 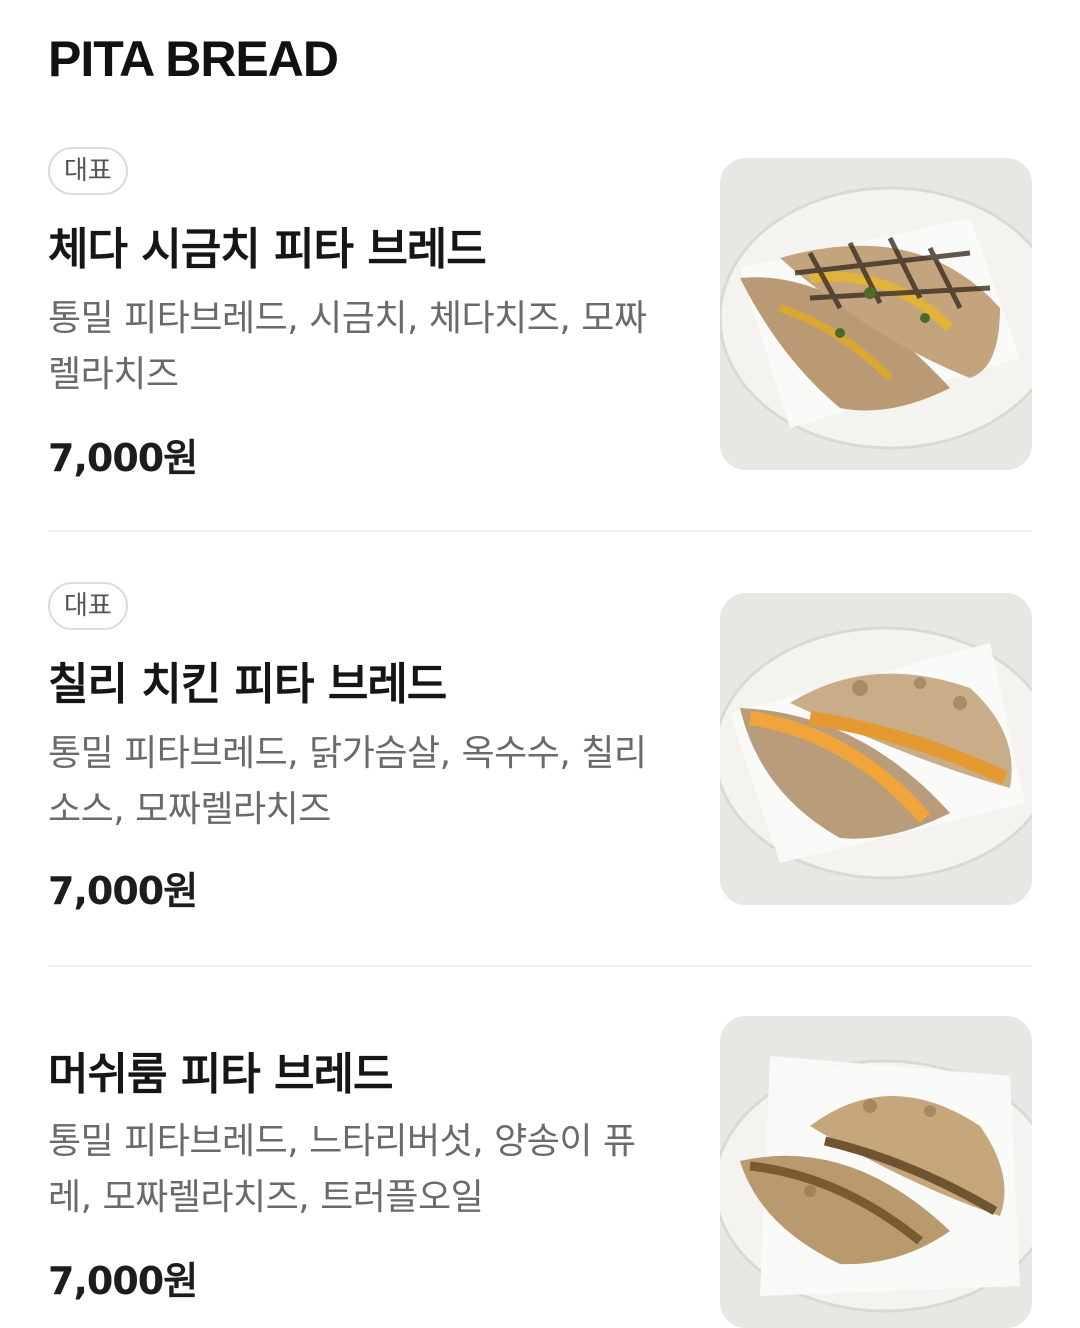 I want to click on menu-item-name: 머쉬룸 피타 브레드, so click(x=220, y=1074).